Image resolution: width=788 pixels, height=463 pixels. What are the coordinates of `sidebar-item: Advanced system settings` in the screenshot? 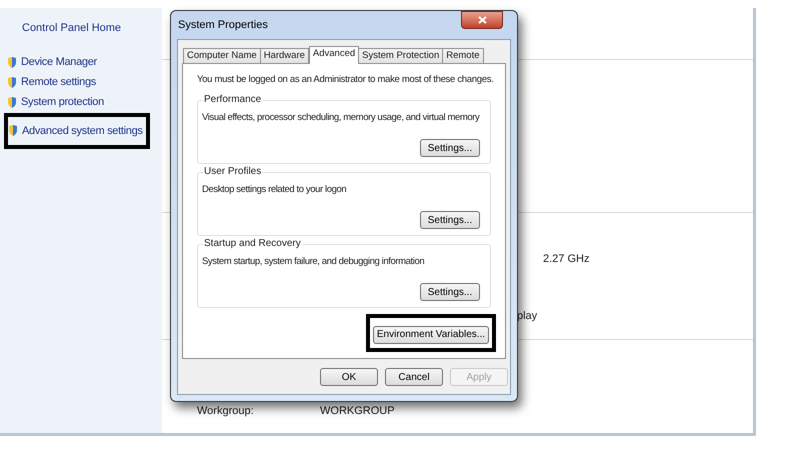 It's located at (77, 130).